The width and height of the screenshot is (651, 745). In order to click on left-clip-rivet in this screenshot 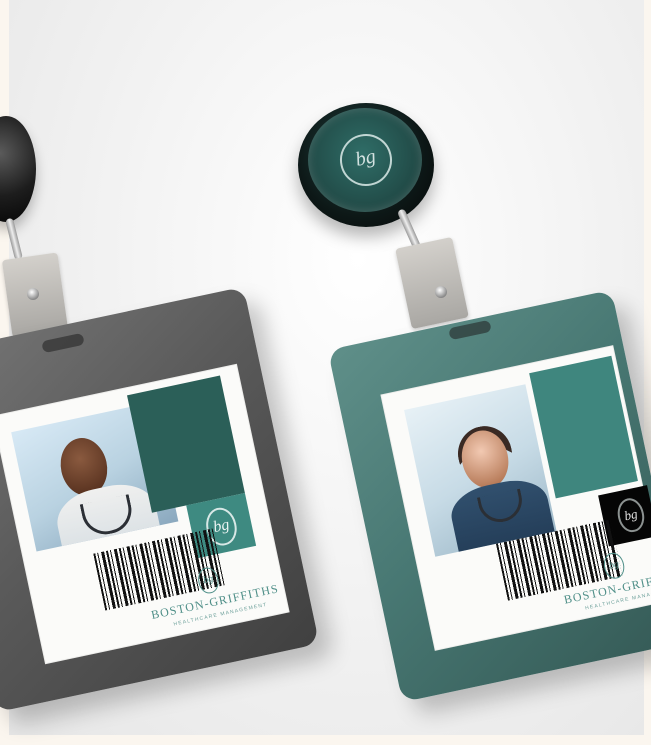, I will do `click(33, 294)`.